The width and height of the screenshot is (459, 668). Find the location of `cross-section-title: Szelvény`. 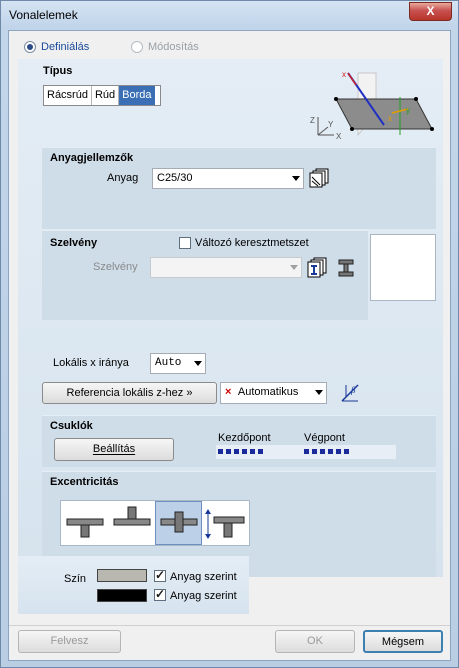

cross-section-title: Szelvény is located at coordinates (74, 243).